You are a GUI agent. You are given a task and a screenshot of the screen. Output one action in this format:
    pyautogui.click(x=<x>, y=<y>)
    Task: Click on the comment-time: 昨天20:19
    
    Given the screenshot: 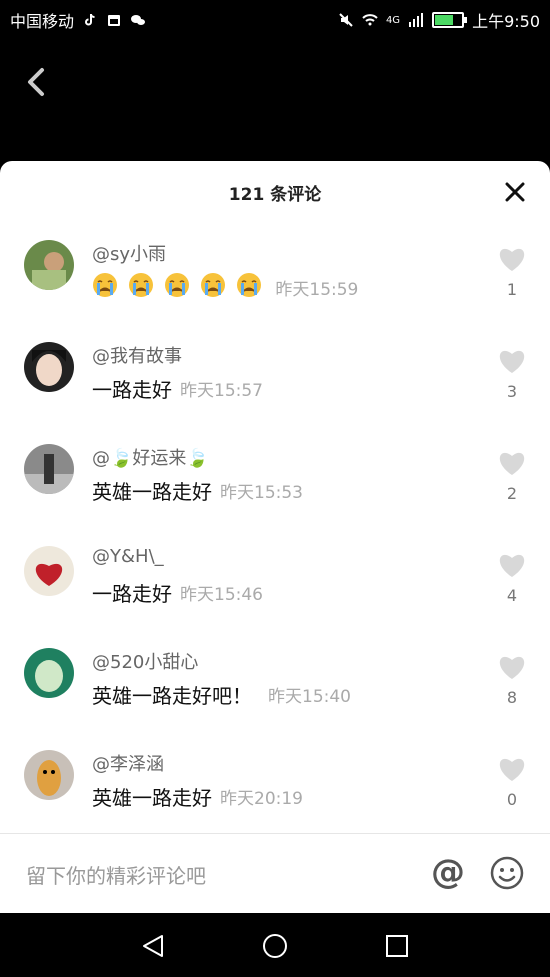 What is the action you would take?
    pyautogui.click(x=261, y=799)
    